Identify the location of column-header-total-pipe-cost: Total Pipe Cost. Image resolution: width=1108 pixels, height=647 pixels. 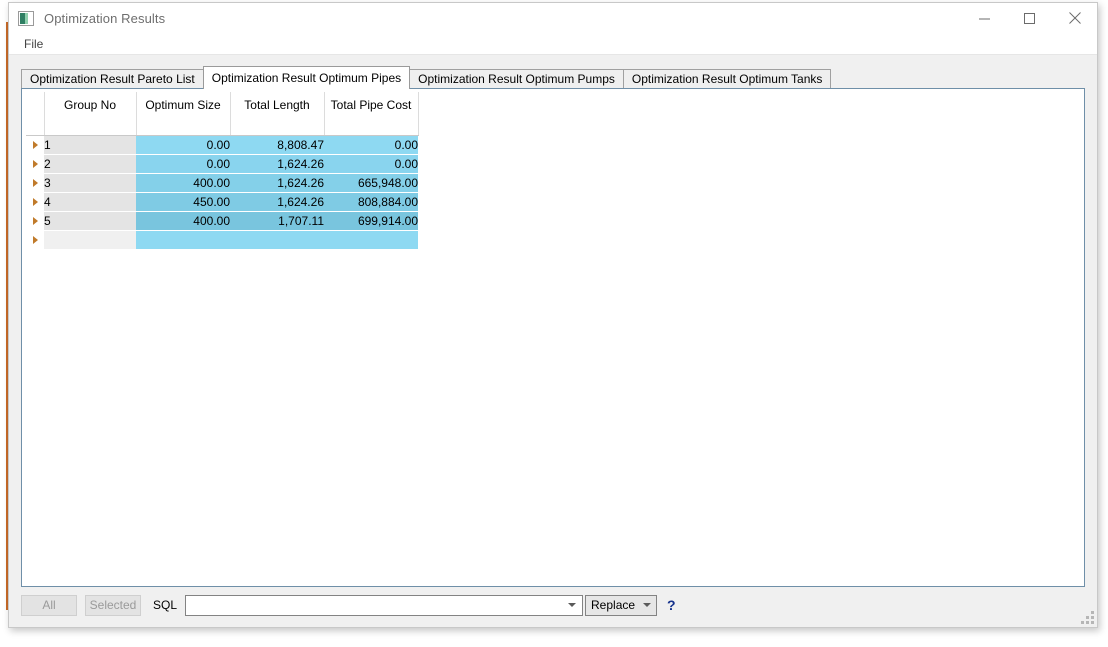
(371, 114).